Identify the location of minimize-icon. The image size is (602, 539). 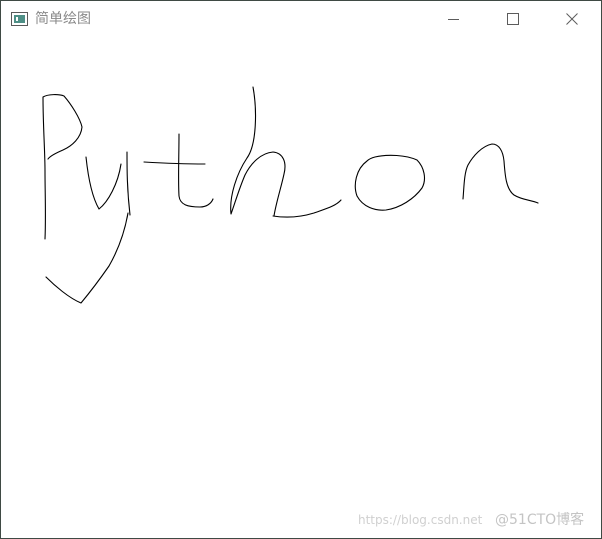
(453, 19).